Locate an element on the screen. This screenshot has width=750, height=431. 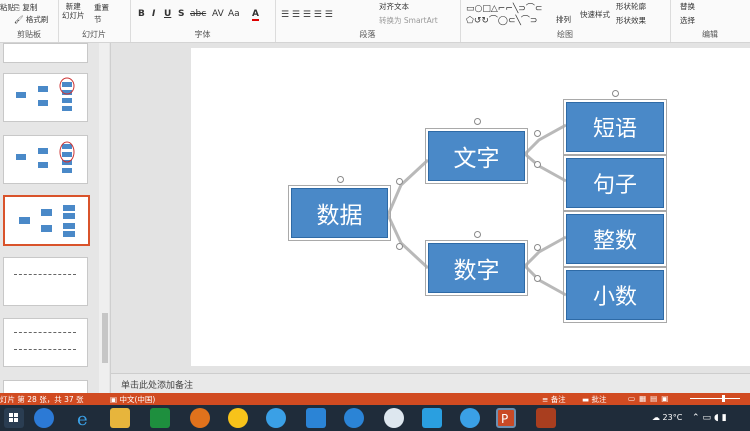
replace-button: 替换 is located at coordinates (687, 6).